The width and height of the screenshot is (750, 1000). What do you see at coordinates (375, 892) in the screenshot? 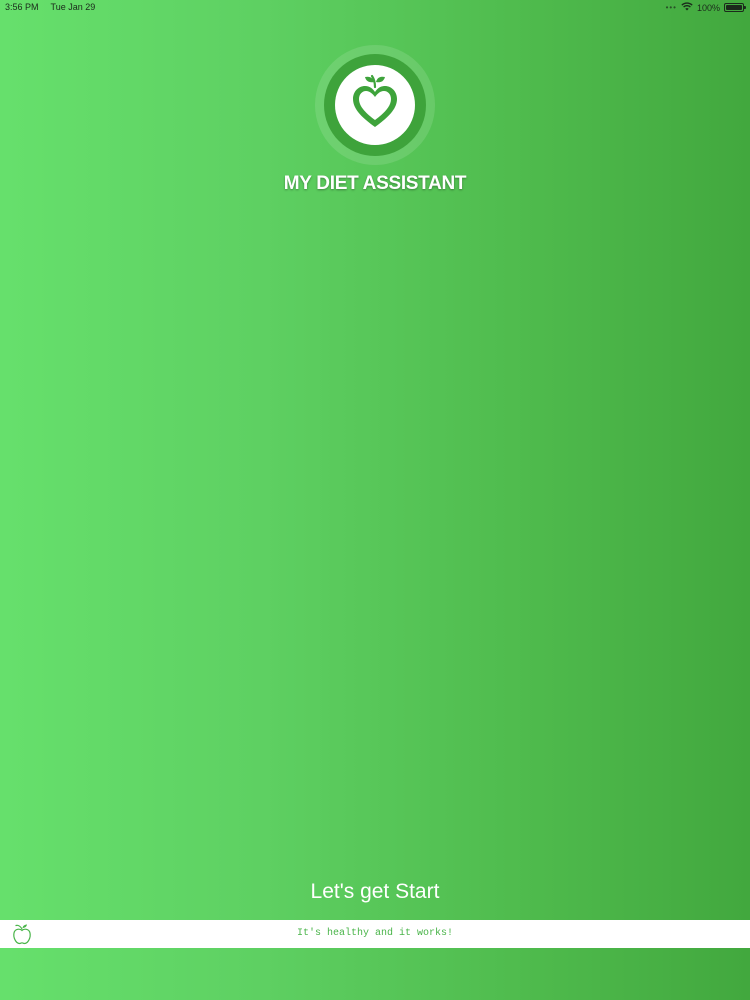
I see `start-button: Let's get Start` at bounding box center [375, 892].